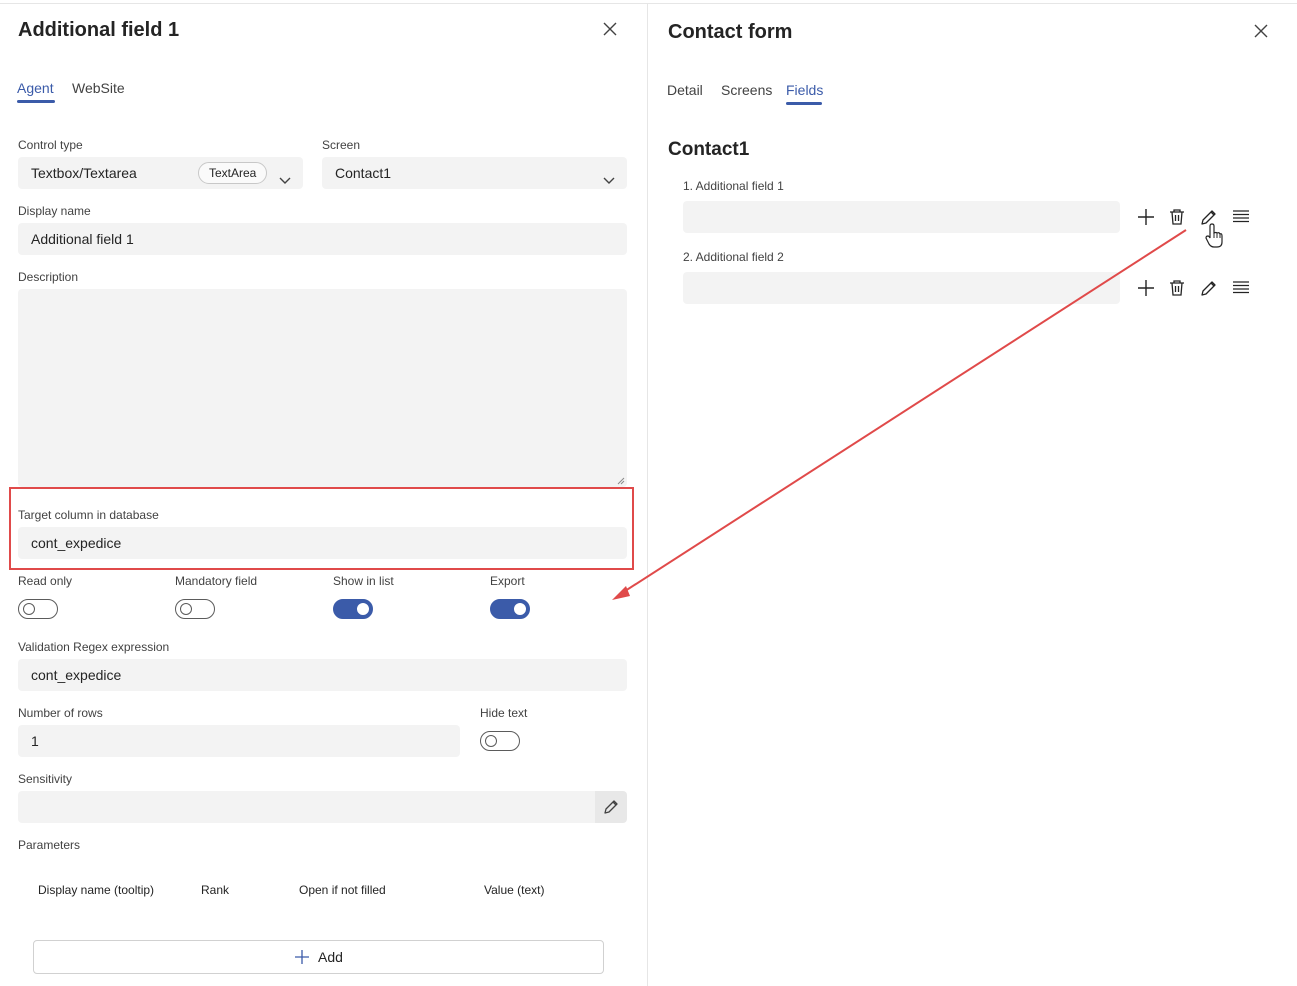  I want to click on display-name-label: Display name, so click(54, 211).